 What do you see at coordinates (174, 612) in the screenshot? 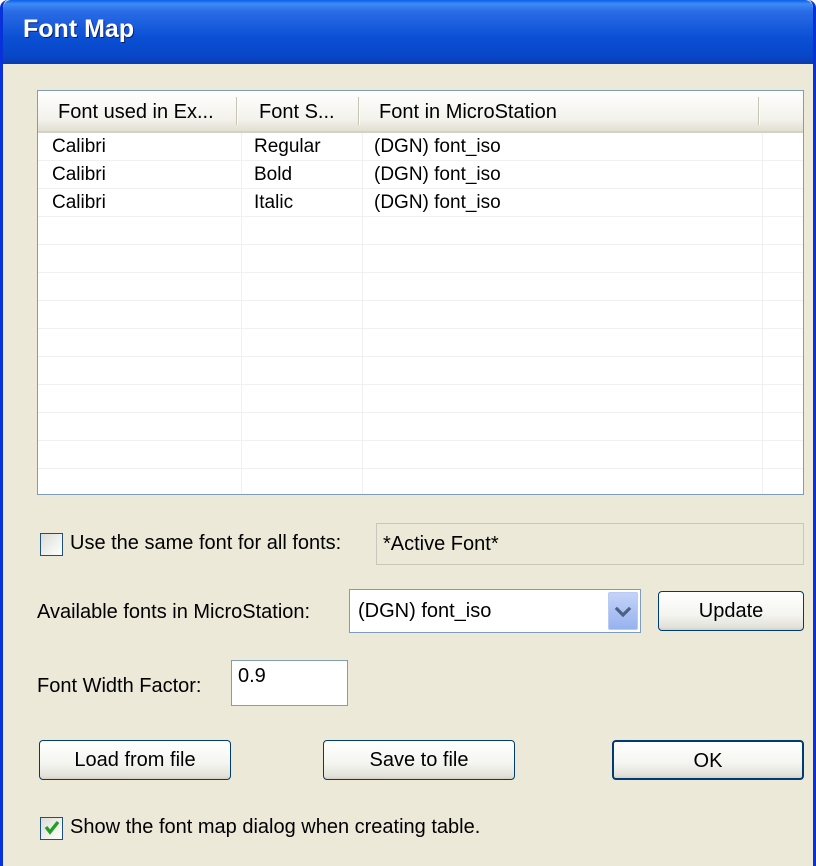
I see `available-fonts-label: Available fonts in MicroStation:` at bounding box center [174, 612].